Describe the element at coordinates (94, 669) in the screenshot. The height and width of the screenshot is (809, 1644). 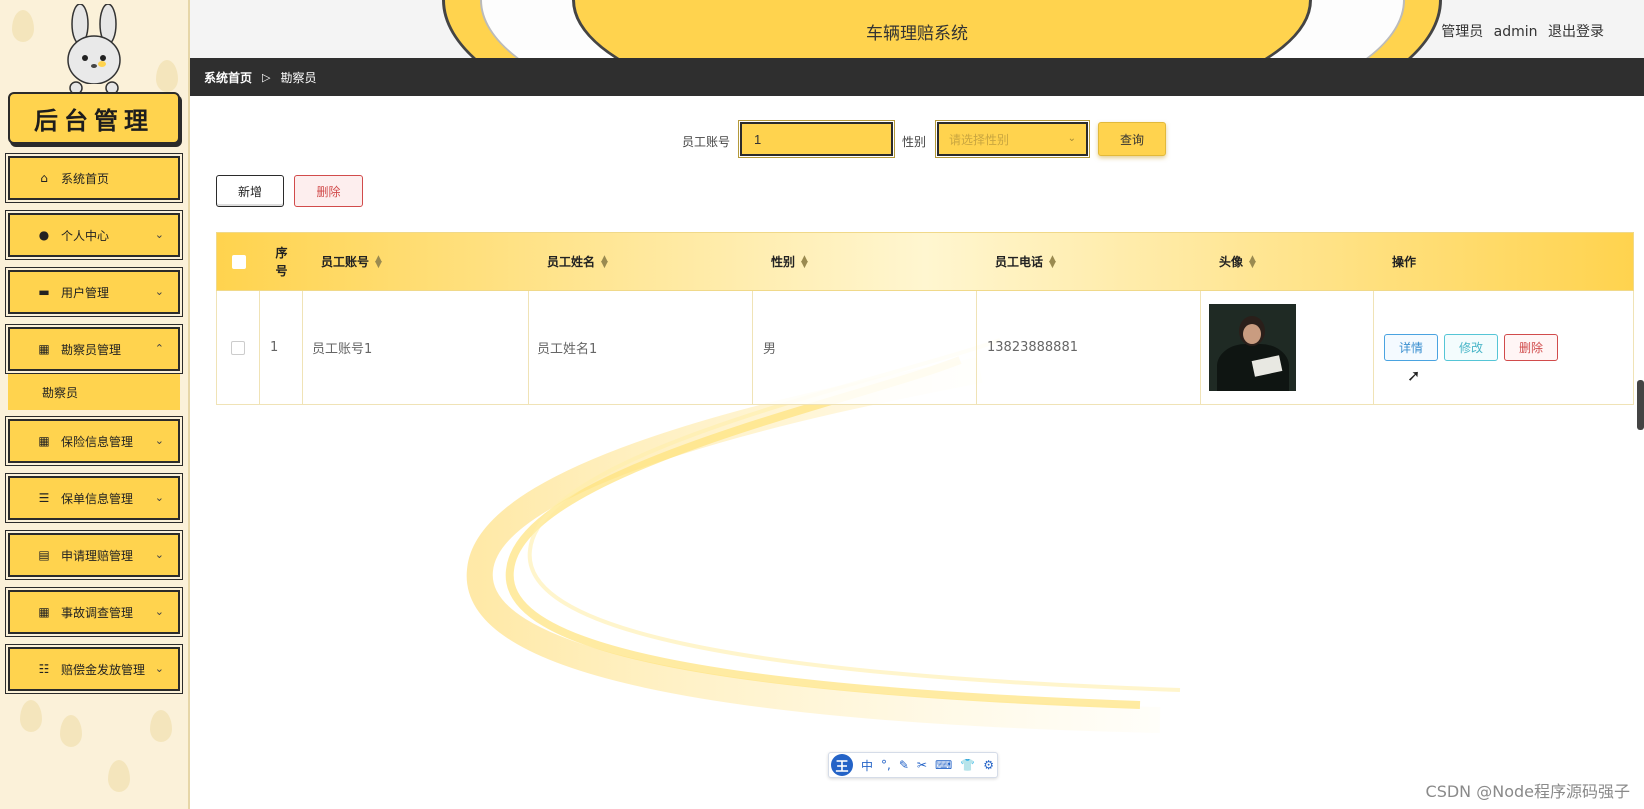
I see `sidebar-item-compensation: ☷ 赔偿金发放管理 ⌄` at that location.